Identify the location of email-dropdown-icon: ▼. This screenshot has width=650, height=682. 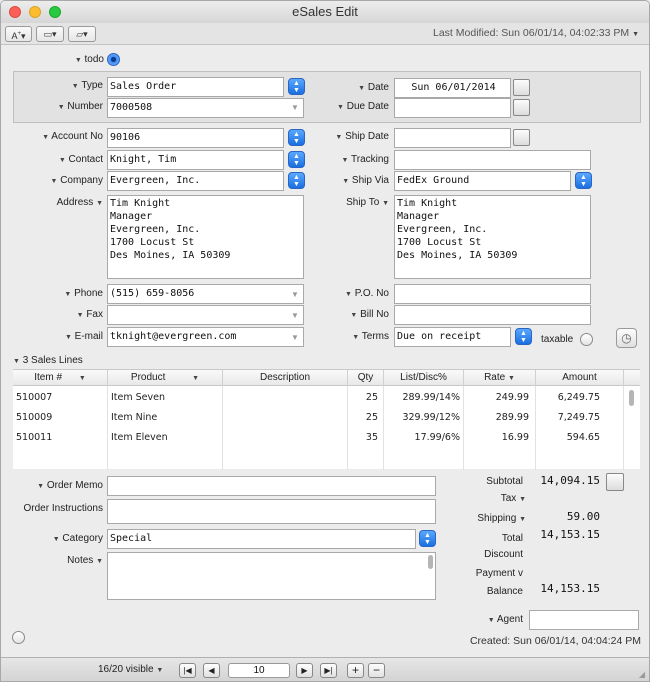
(295, 337).